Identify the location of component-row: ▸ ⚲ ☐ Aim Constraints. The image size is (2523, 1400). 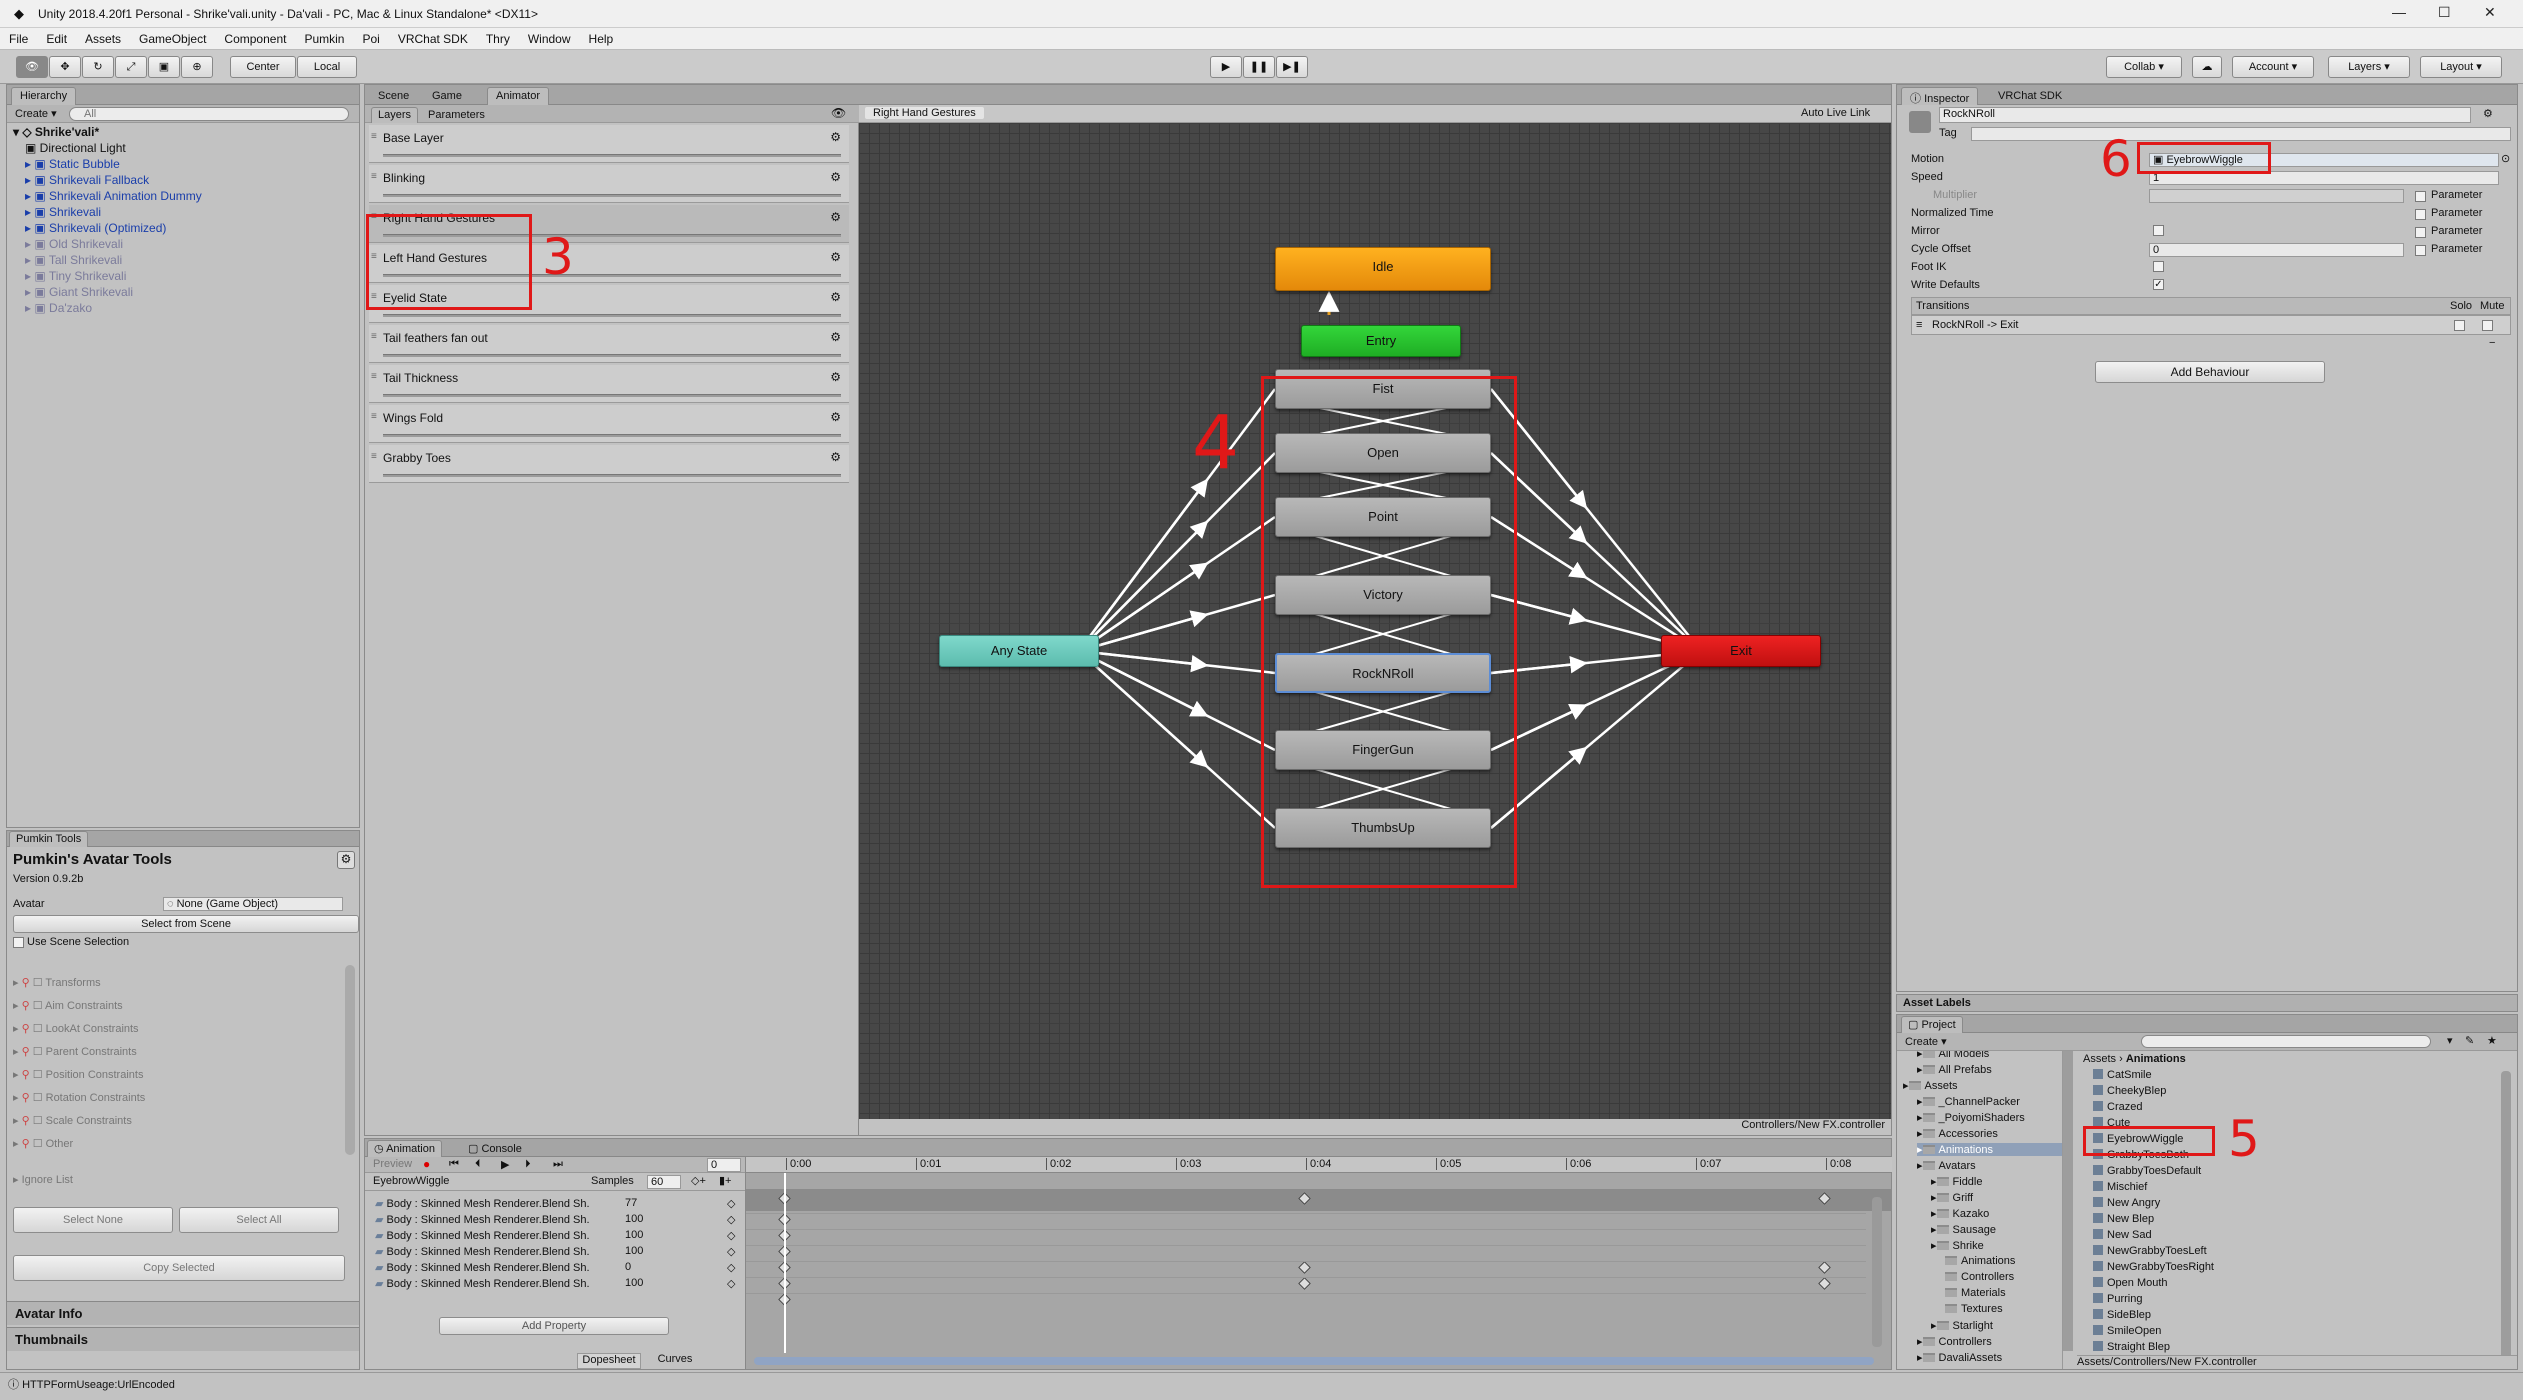
(68, 1005).